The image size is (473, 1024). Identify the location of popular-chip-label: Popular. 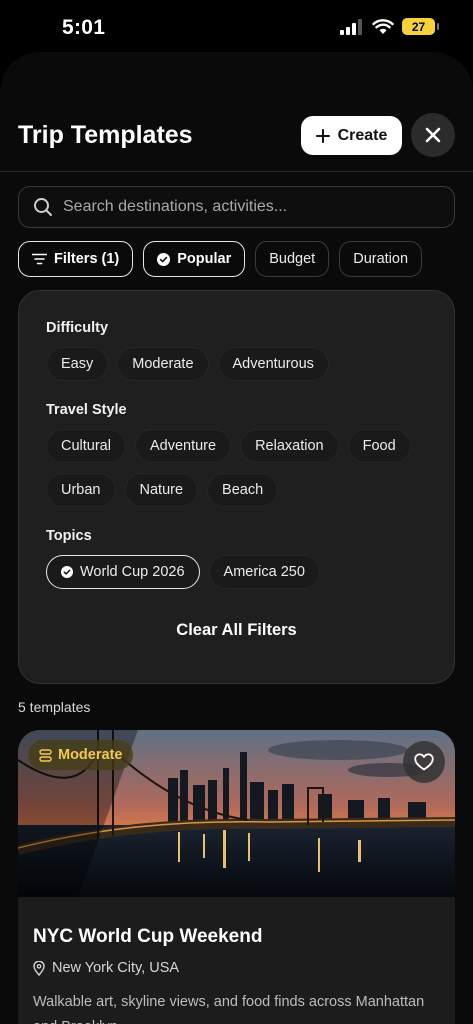
(204, 259).